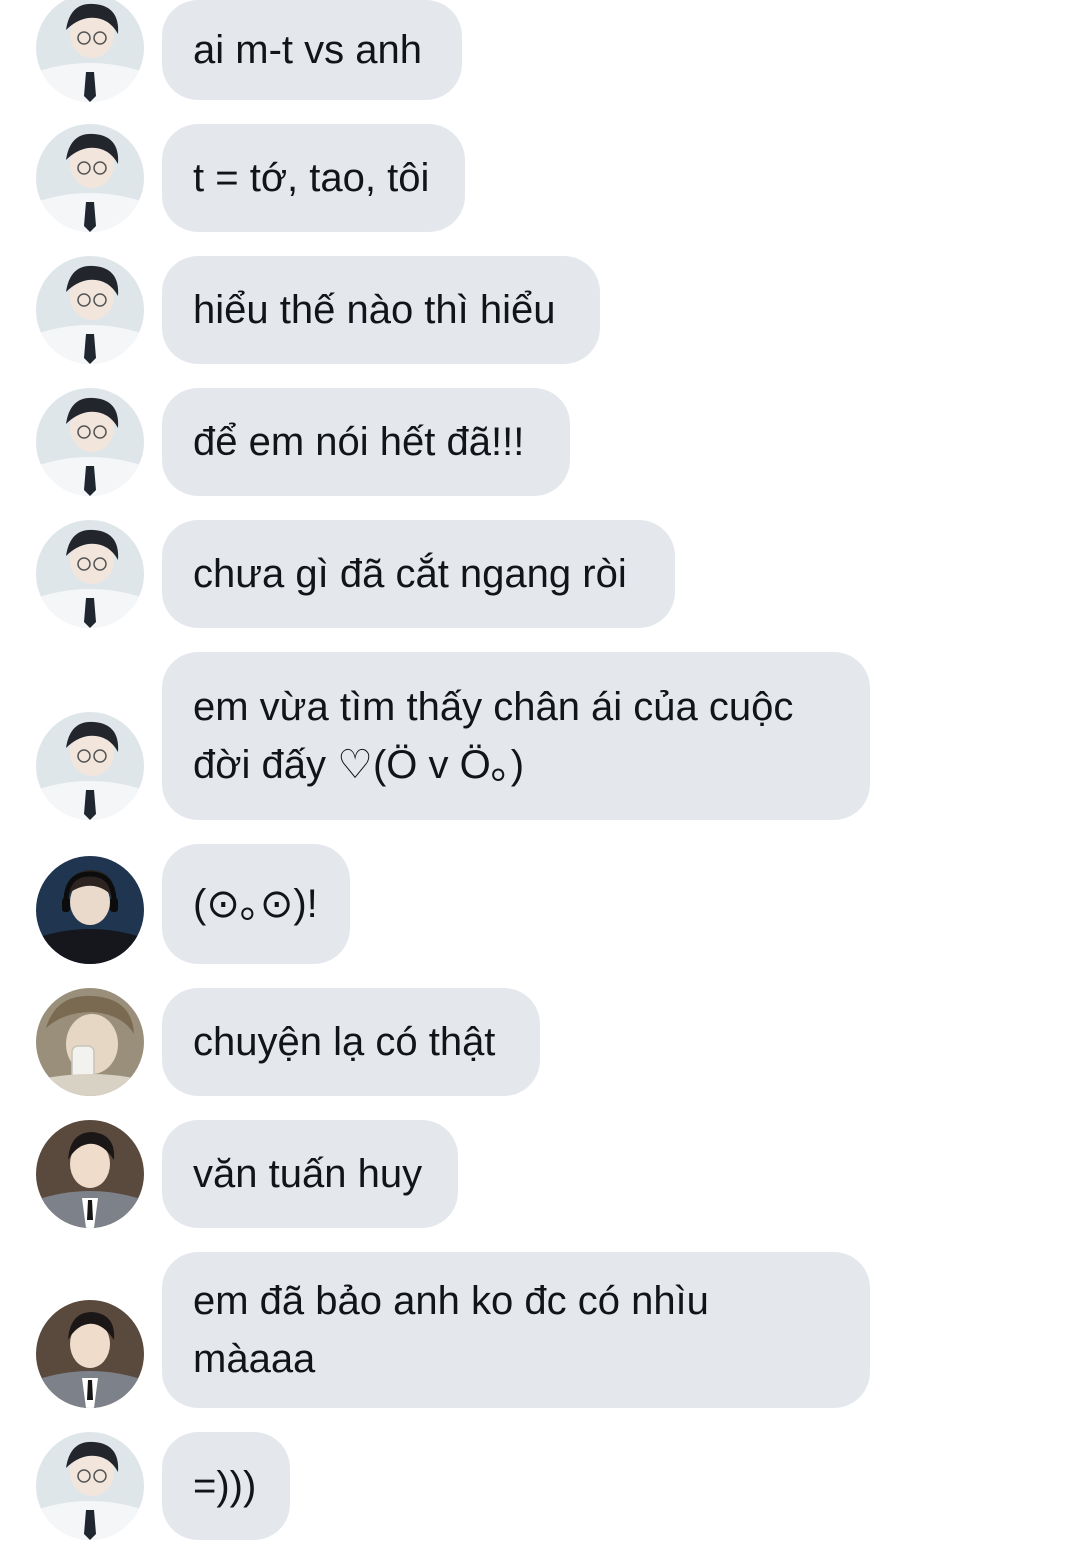  I want to click on message-bubble: t = tớ, tao, tôi, so click(313, 178).